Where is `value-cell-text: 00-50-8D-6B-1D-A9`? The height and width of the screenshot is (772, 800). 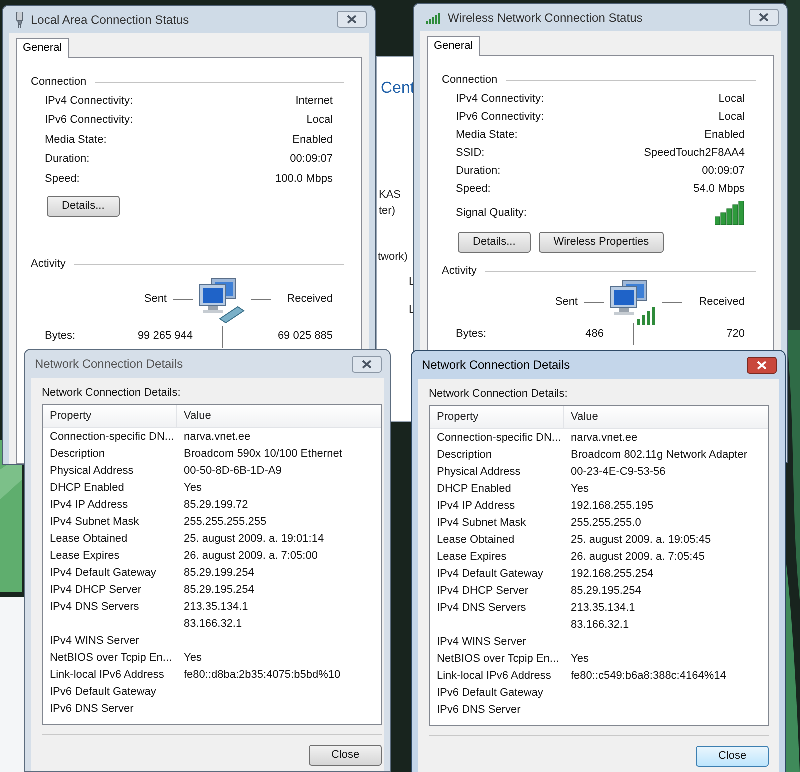 value-cell-text: 00-50-8D-6B-1D-A9 is located at coordinates (233, 472).